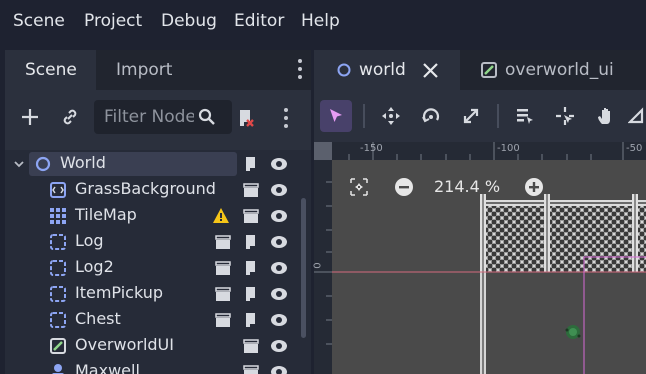 The image size is (646, 374). I want to click on tree-item-label: ItemPickup, so click(119, 292).